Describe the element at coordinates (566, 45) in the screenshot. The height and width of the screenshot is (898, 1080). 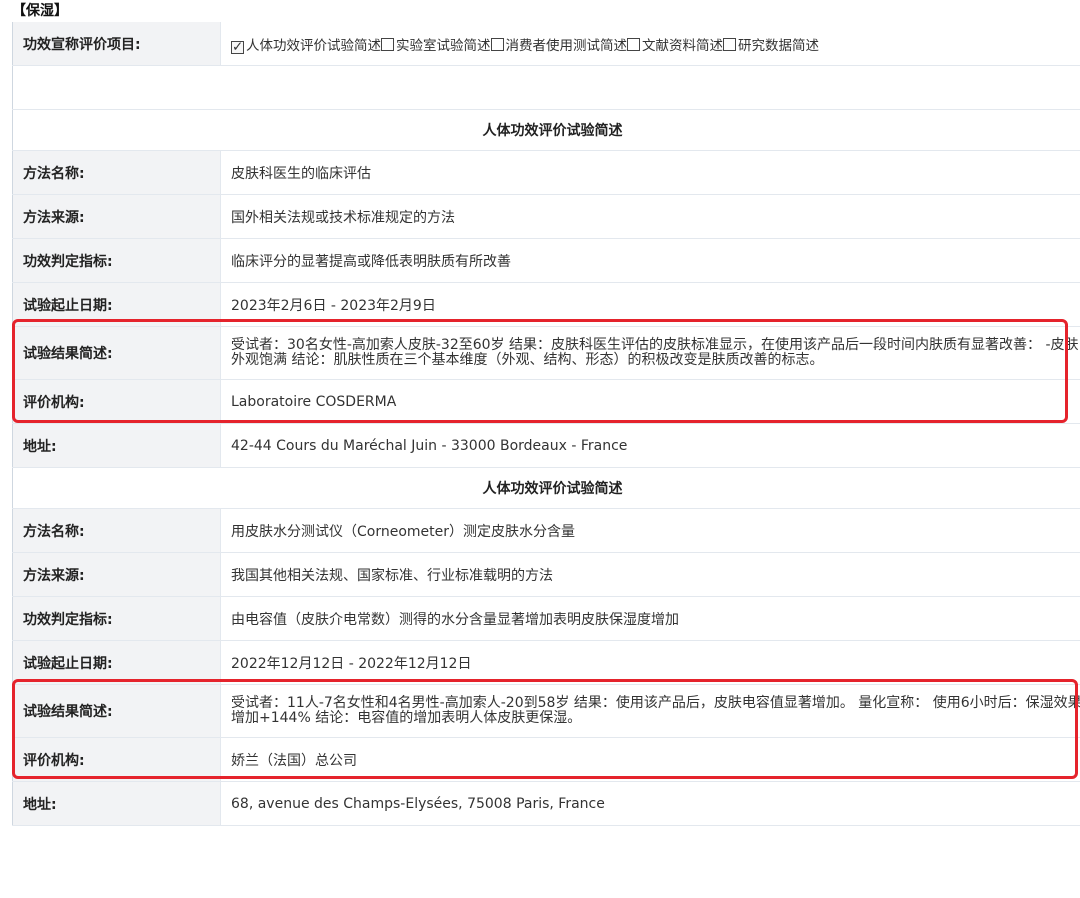
I see `option-label-2: 消费者使用测试简述` at that location.